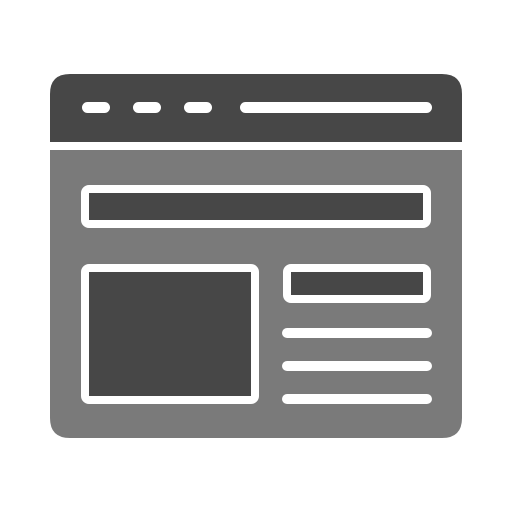 The height and width of the screenshot is (512, 512). What do you see at coordinates (170, 334) in the screenshot?
I see `image-block` at bounding box center [170, 334].